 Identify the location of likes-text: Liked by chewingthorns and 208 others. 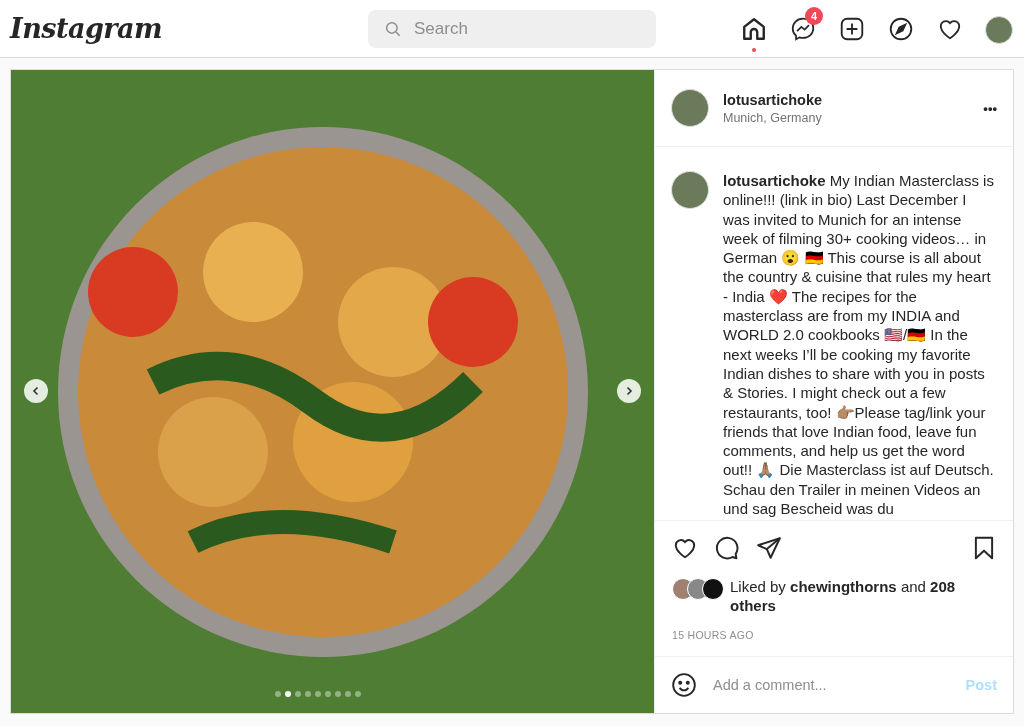
(850, 596).